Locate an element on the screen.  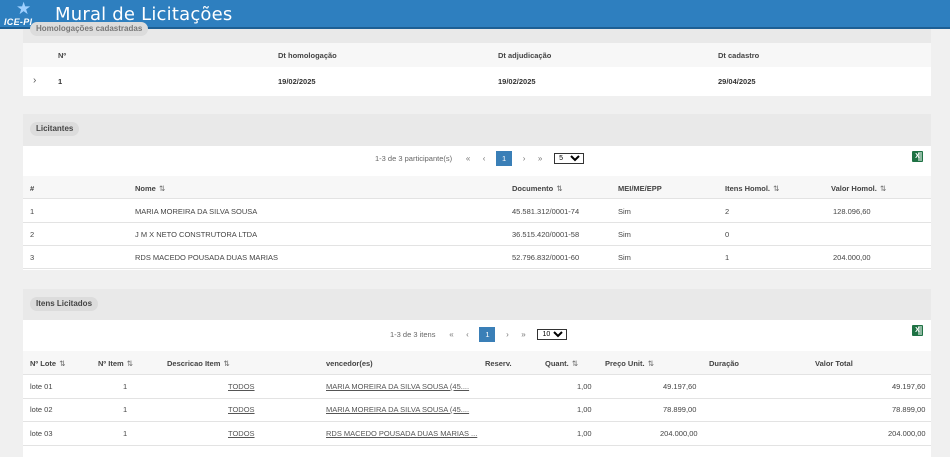
col-itens-homol: Itens Homol. ⇅ is located at coordinates (752, 188).